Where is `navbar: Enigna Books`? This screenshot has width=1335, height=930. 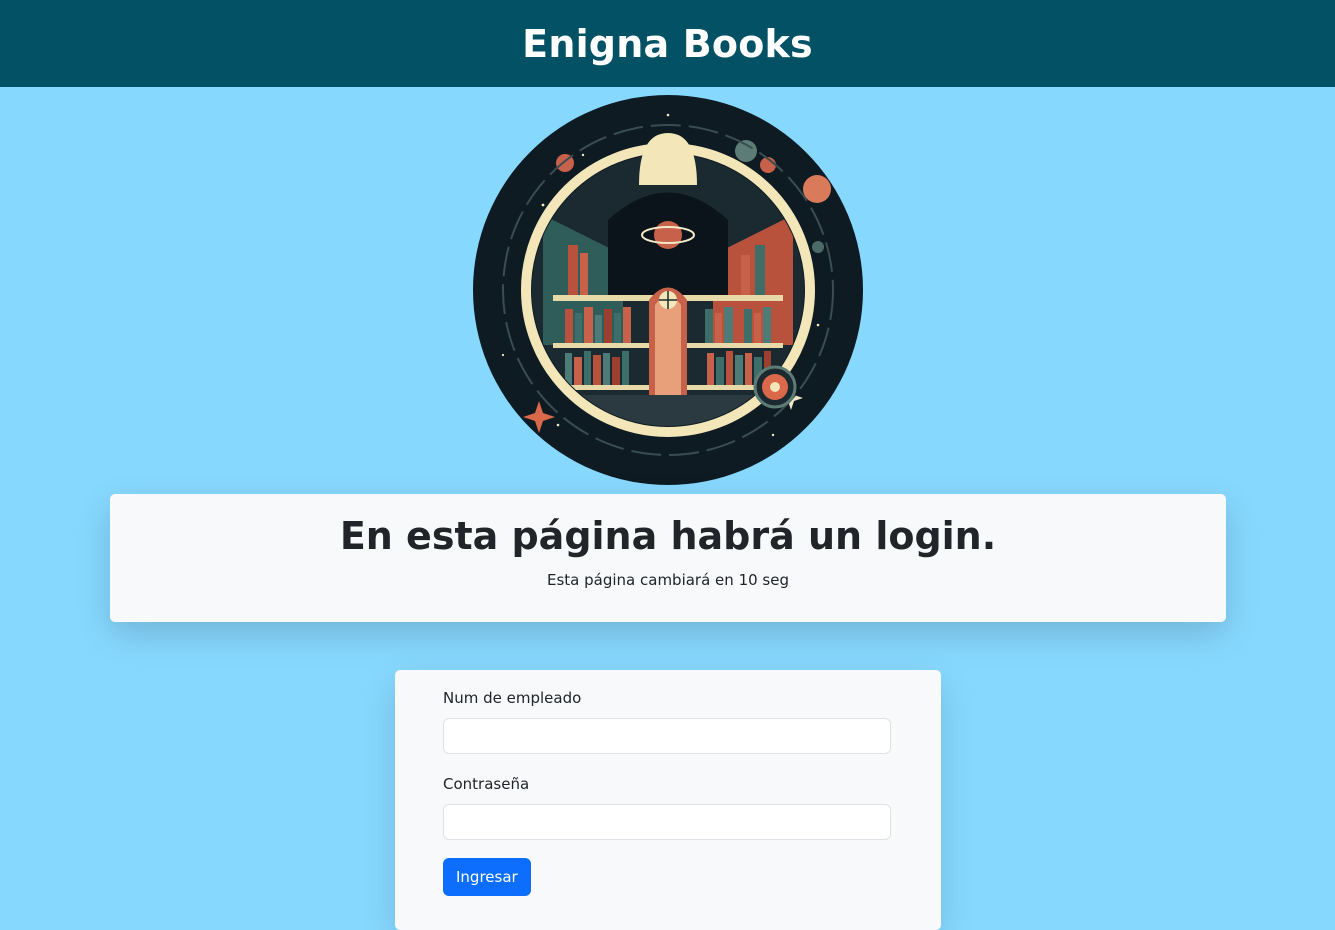
navbar: Enigna Books is located at coordinates (667, 43).